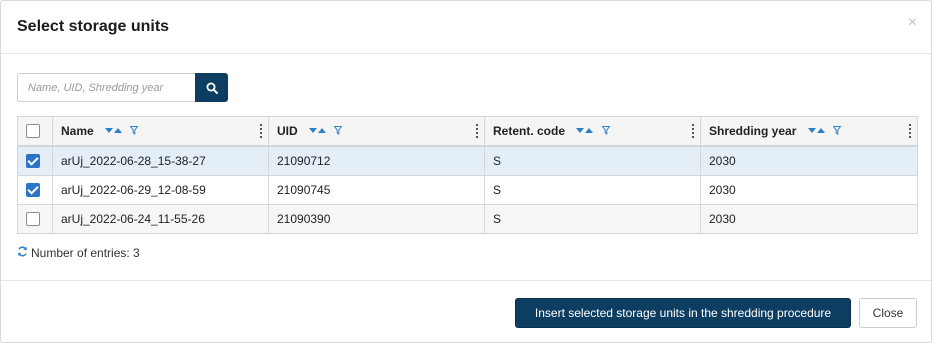  Describe the element at coordinates (77, 130) in the screenshot. I see `column-label: Name` at that location.